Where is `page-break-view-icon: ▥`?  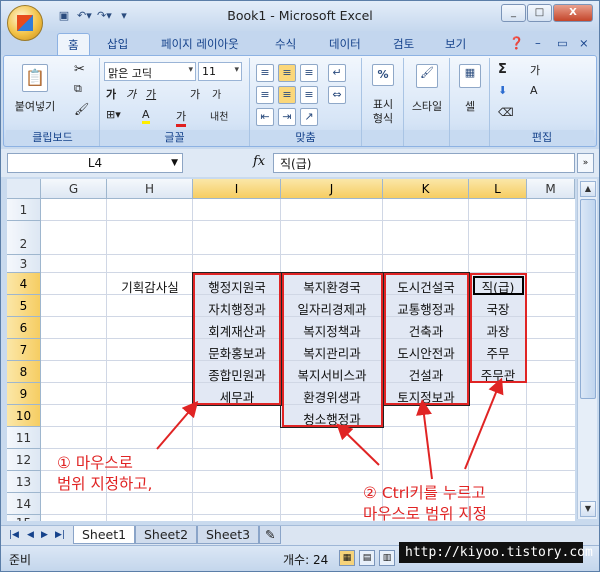
page-break-view-icon: ▥ is located at coordinates (387, 558).